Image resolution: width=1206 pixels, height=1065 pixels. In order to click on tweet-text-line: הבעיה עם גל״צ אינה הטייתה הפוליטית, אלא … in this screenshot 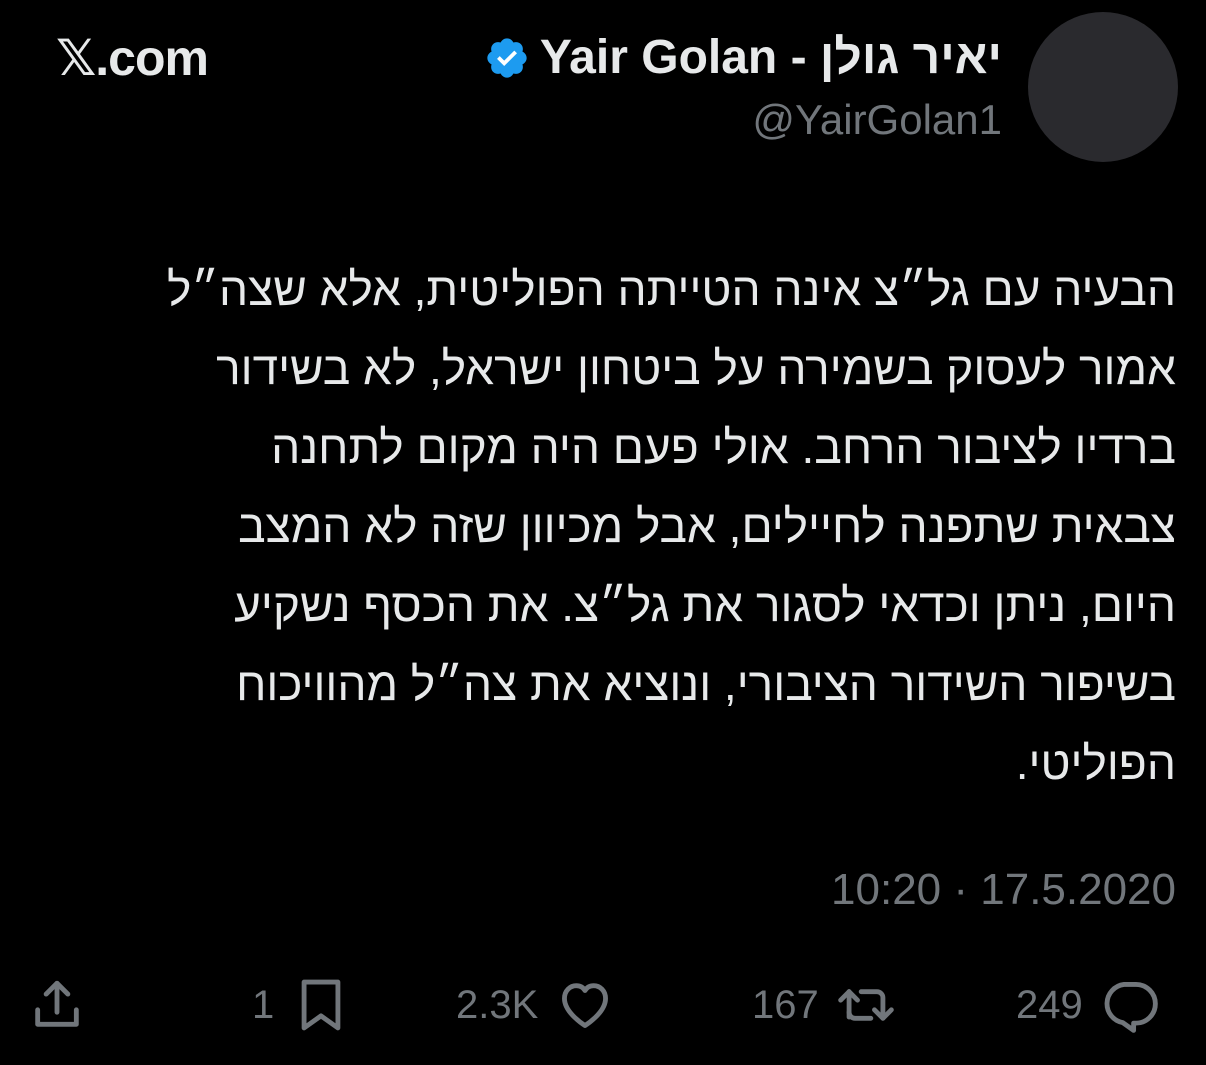, I will do `click(671, 289)`.